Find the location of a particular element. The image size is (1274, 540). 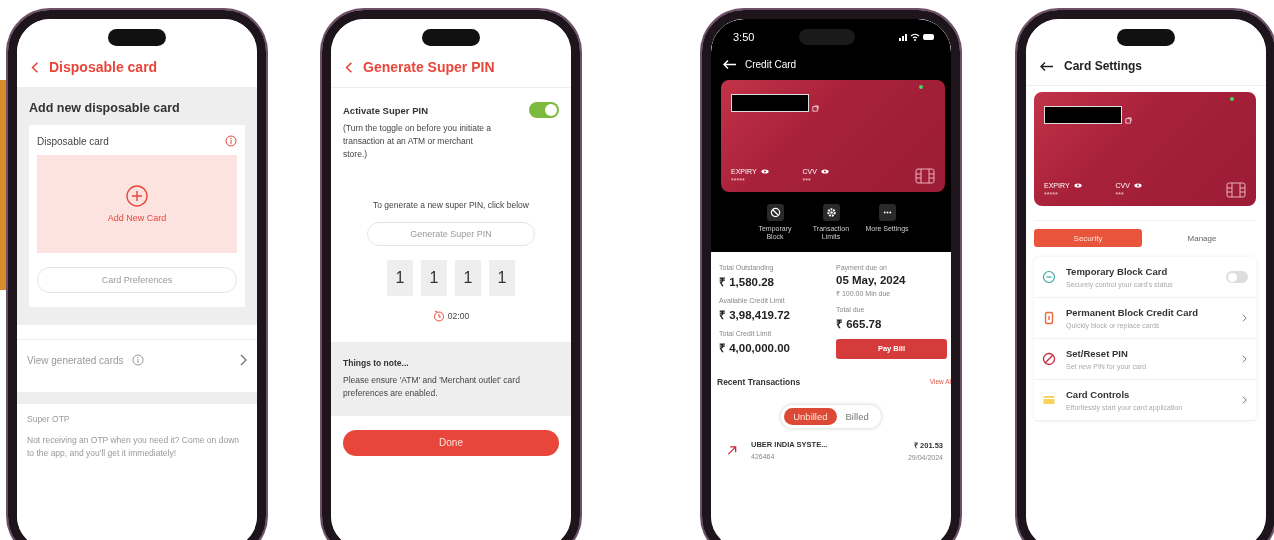

section-heading: Recent Transactions is located at coordinates (759, 381).